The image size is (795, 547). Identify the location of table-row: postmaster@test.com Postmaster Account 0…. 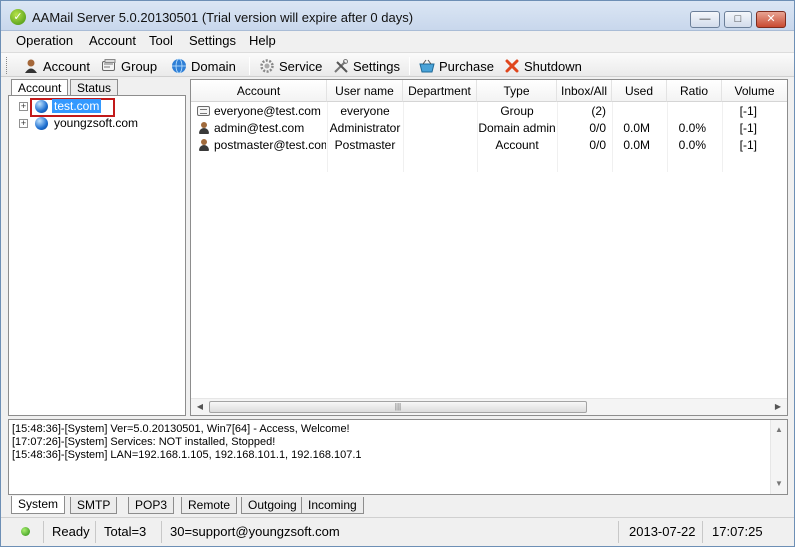
(489, 145).